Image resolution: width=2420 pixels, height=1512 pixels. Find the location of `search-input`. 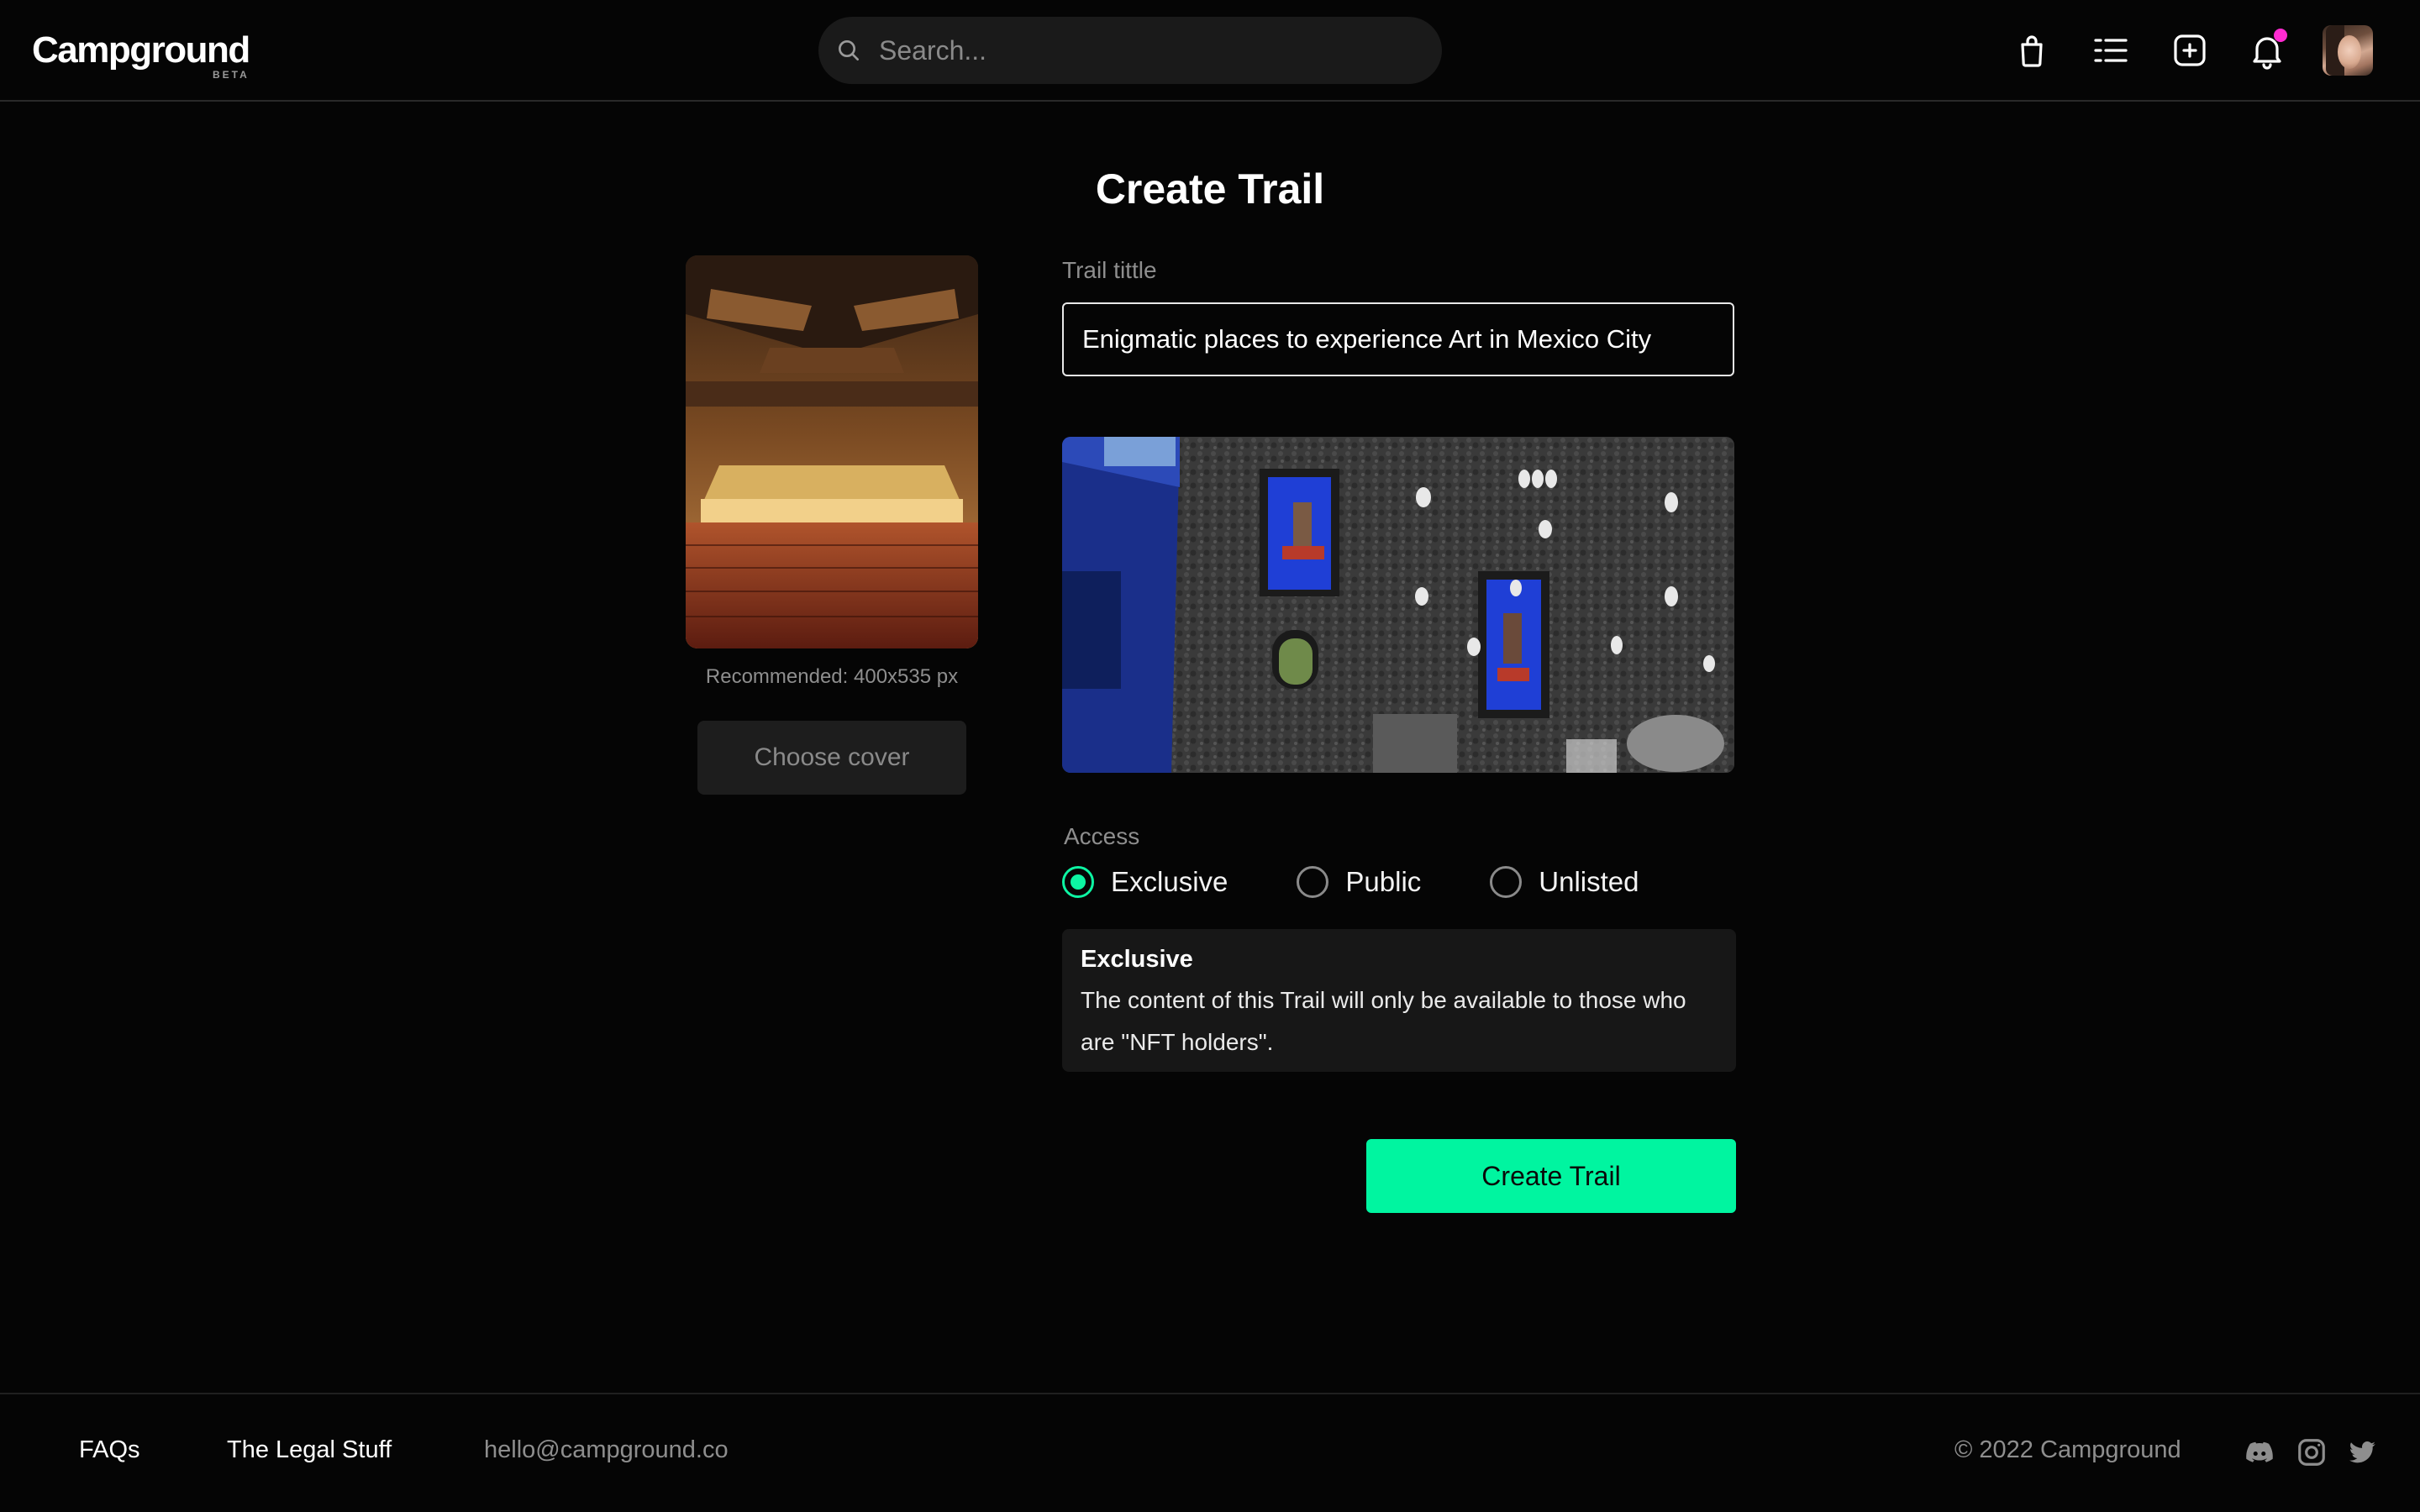

search-input is located at coordinates (1139, 50).